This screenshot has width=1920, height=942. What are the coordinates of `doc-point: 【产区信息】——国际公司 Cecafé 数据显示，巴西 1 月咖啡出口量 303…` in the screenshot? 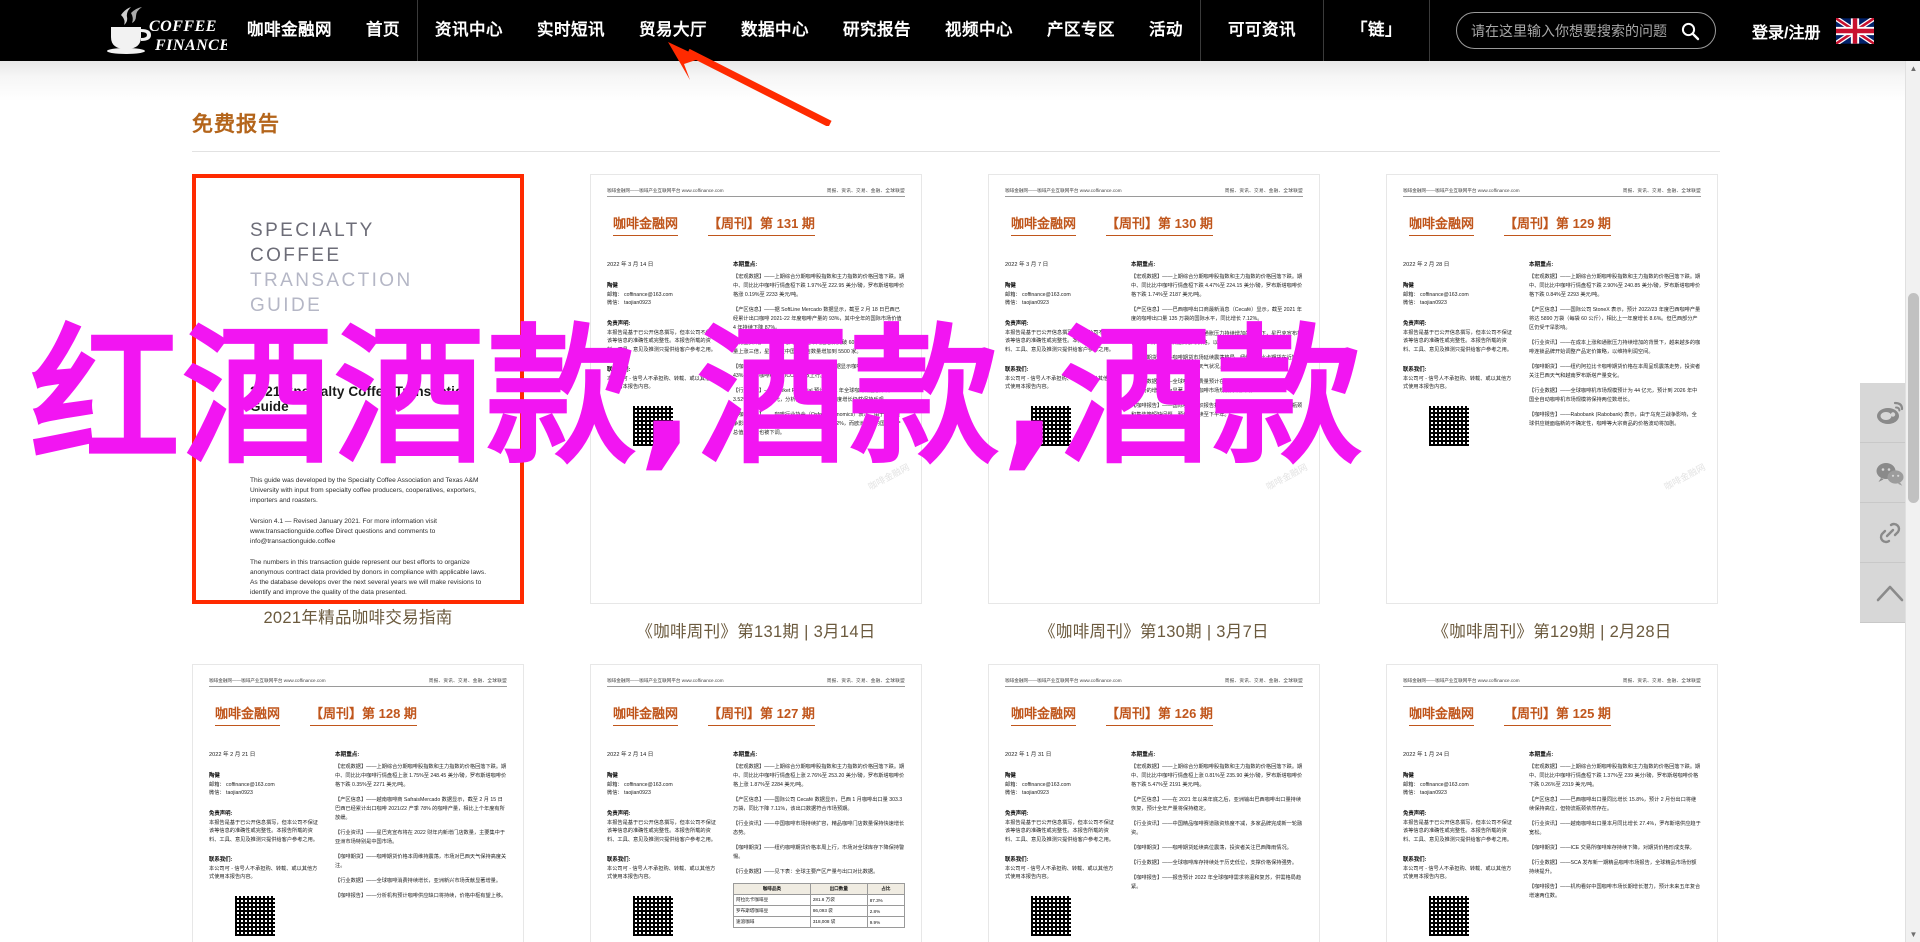 It's located at (818, 804).